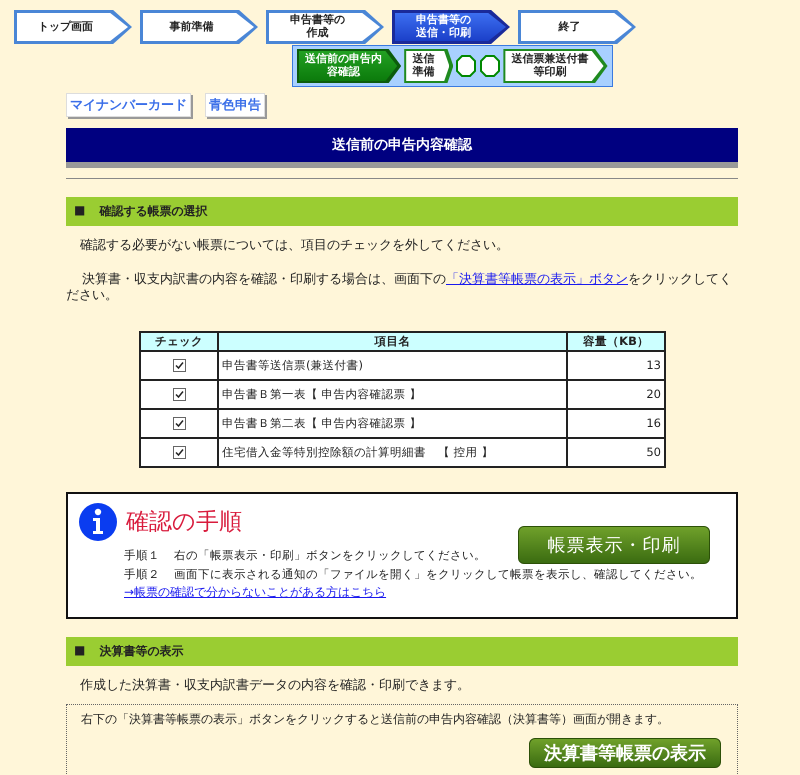 The height and width of the screenshot is (775, 800). What do you see at coordinates (614, 545) in the screenshot?
I see `print-button: 帳票表示・印刷` at bounding box center [614, 545].